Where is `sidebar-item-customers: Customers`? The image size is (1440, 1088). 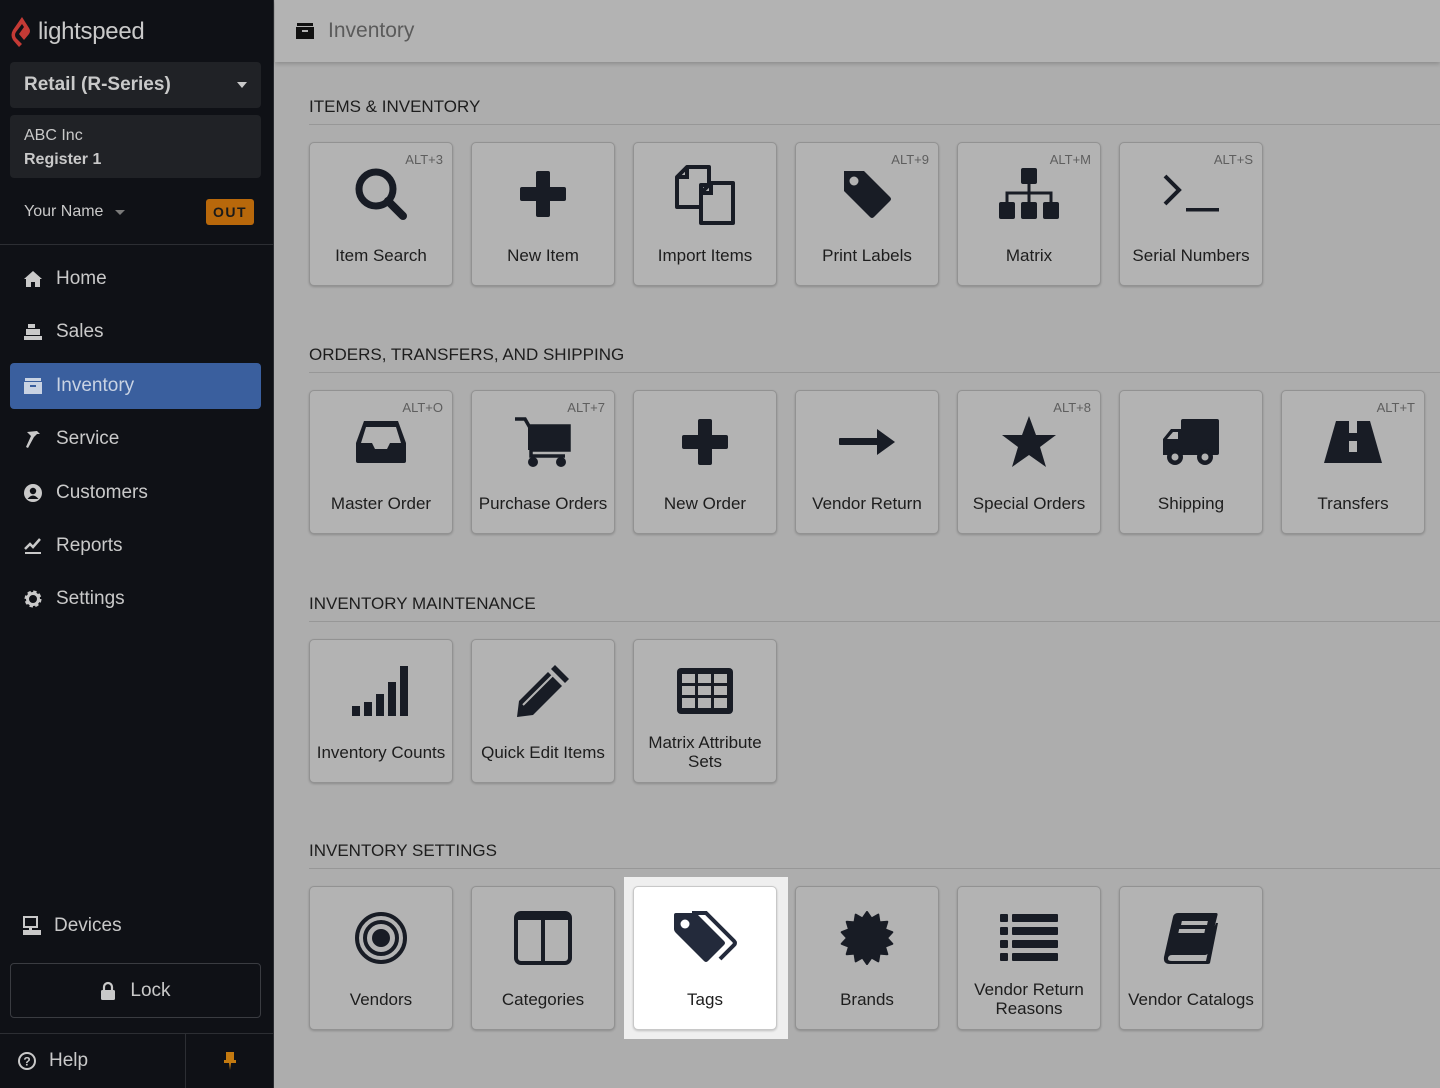
sidebar-item-customers: Customers is located at coordinates (135, 493).